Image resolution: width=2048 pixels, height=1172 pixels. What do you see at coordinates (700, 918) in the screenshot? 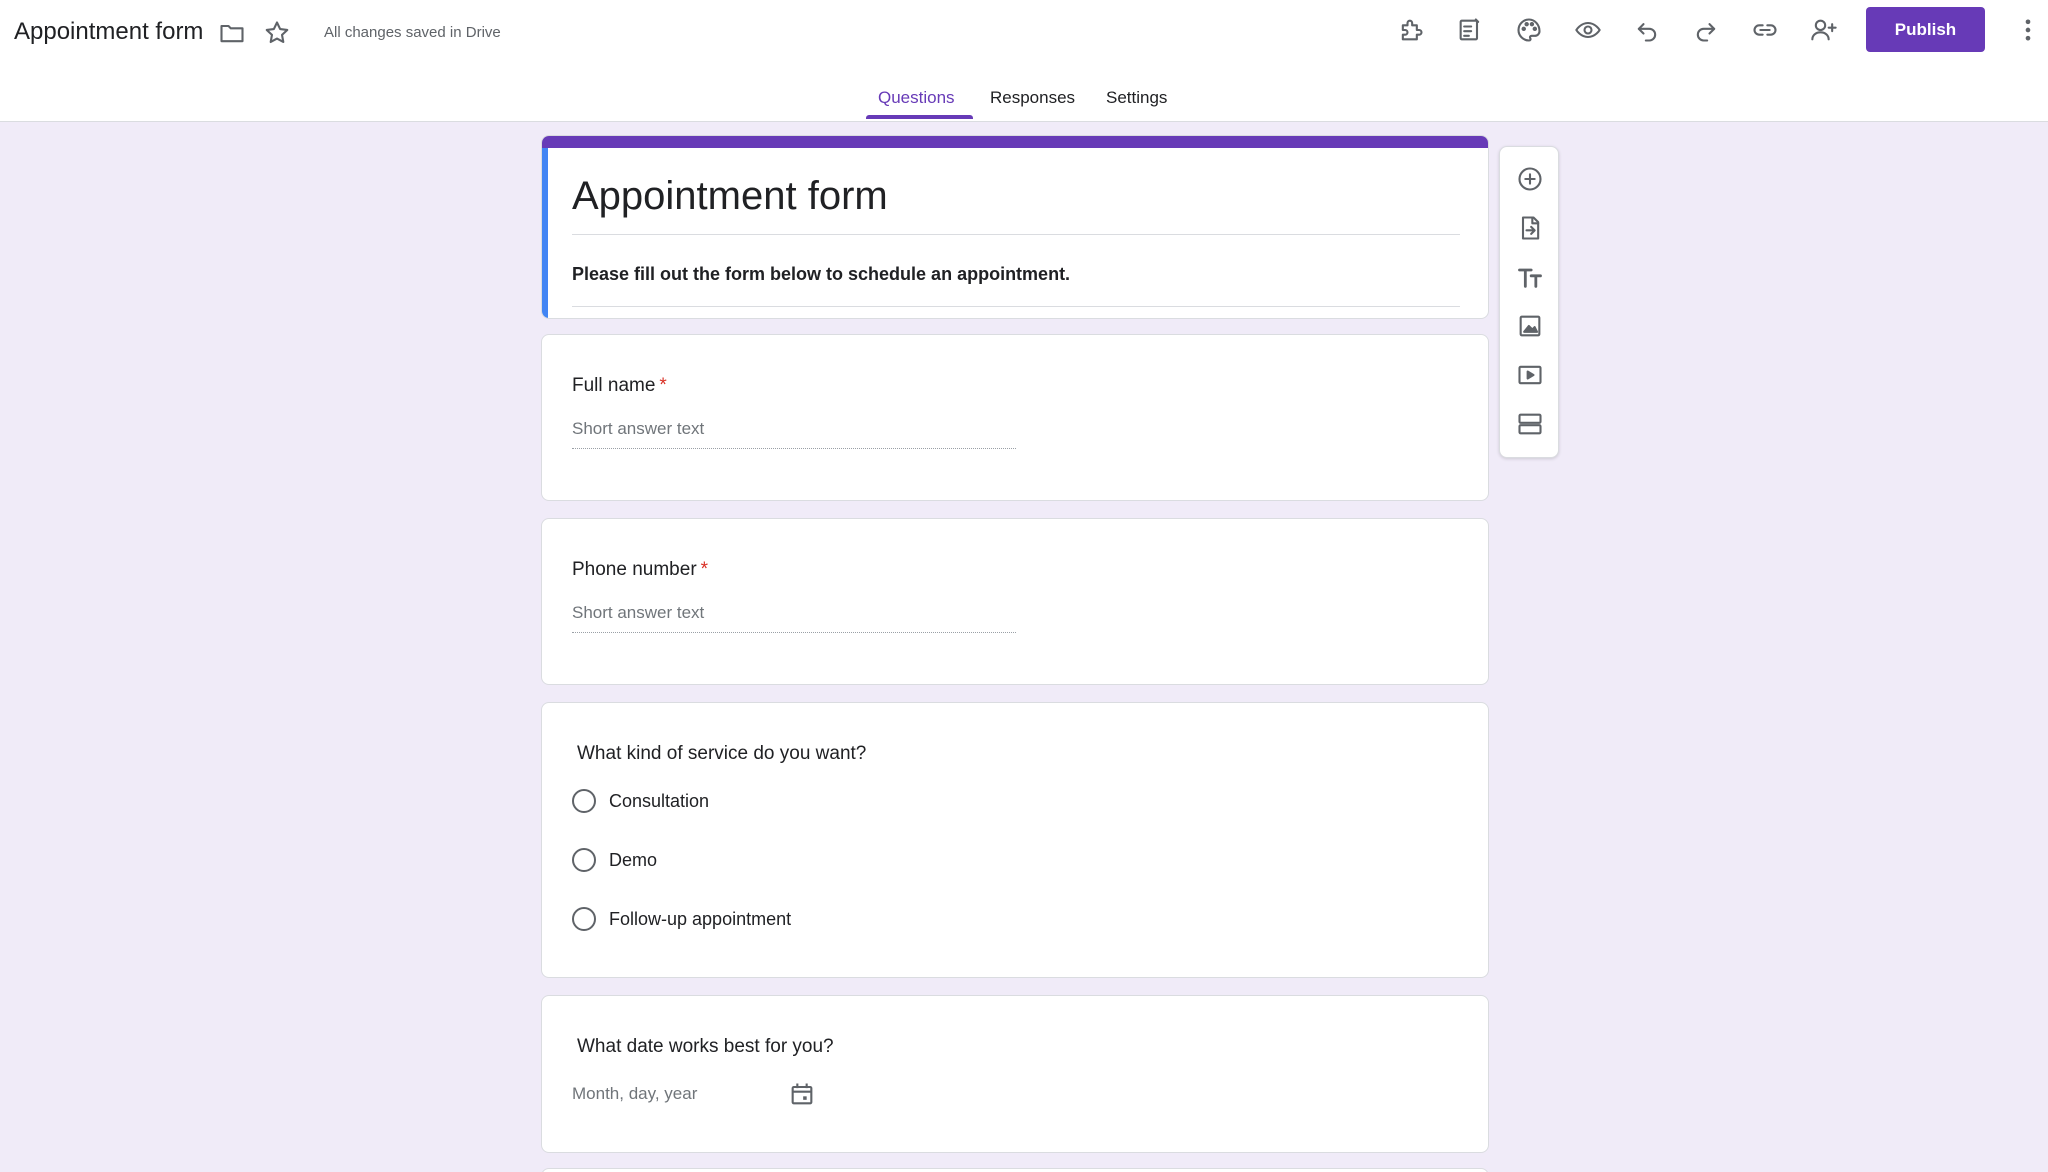
I see `option-label: Follow-up appointment` at bounding box center [700, 918].